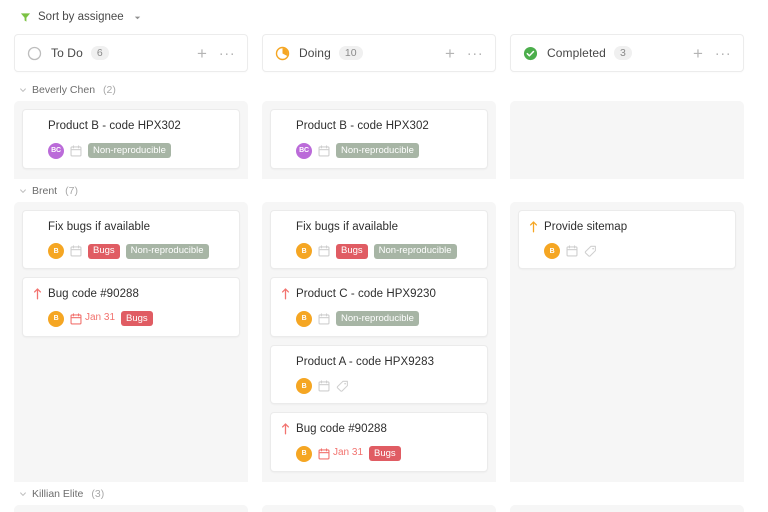  Describe the element at coordinates (282, 53) in the screenshot. I see `circle-half-icon` at that location.